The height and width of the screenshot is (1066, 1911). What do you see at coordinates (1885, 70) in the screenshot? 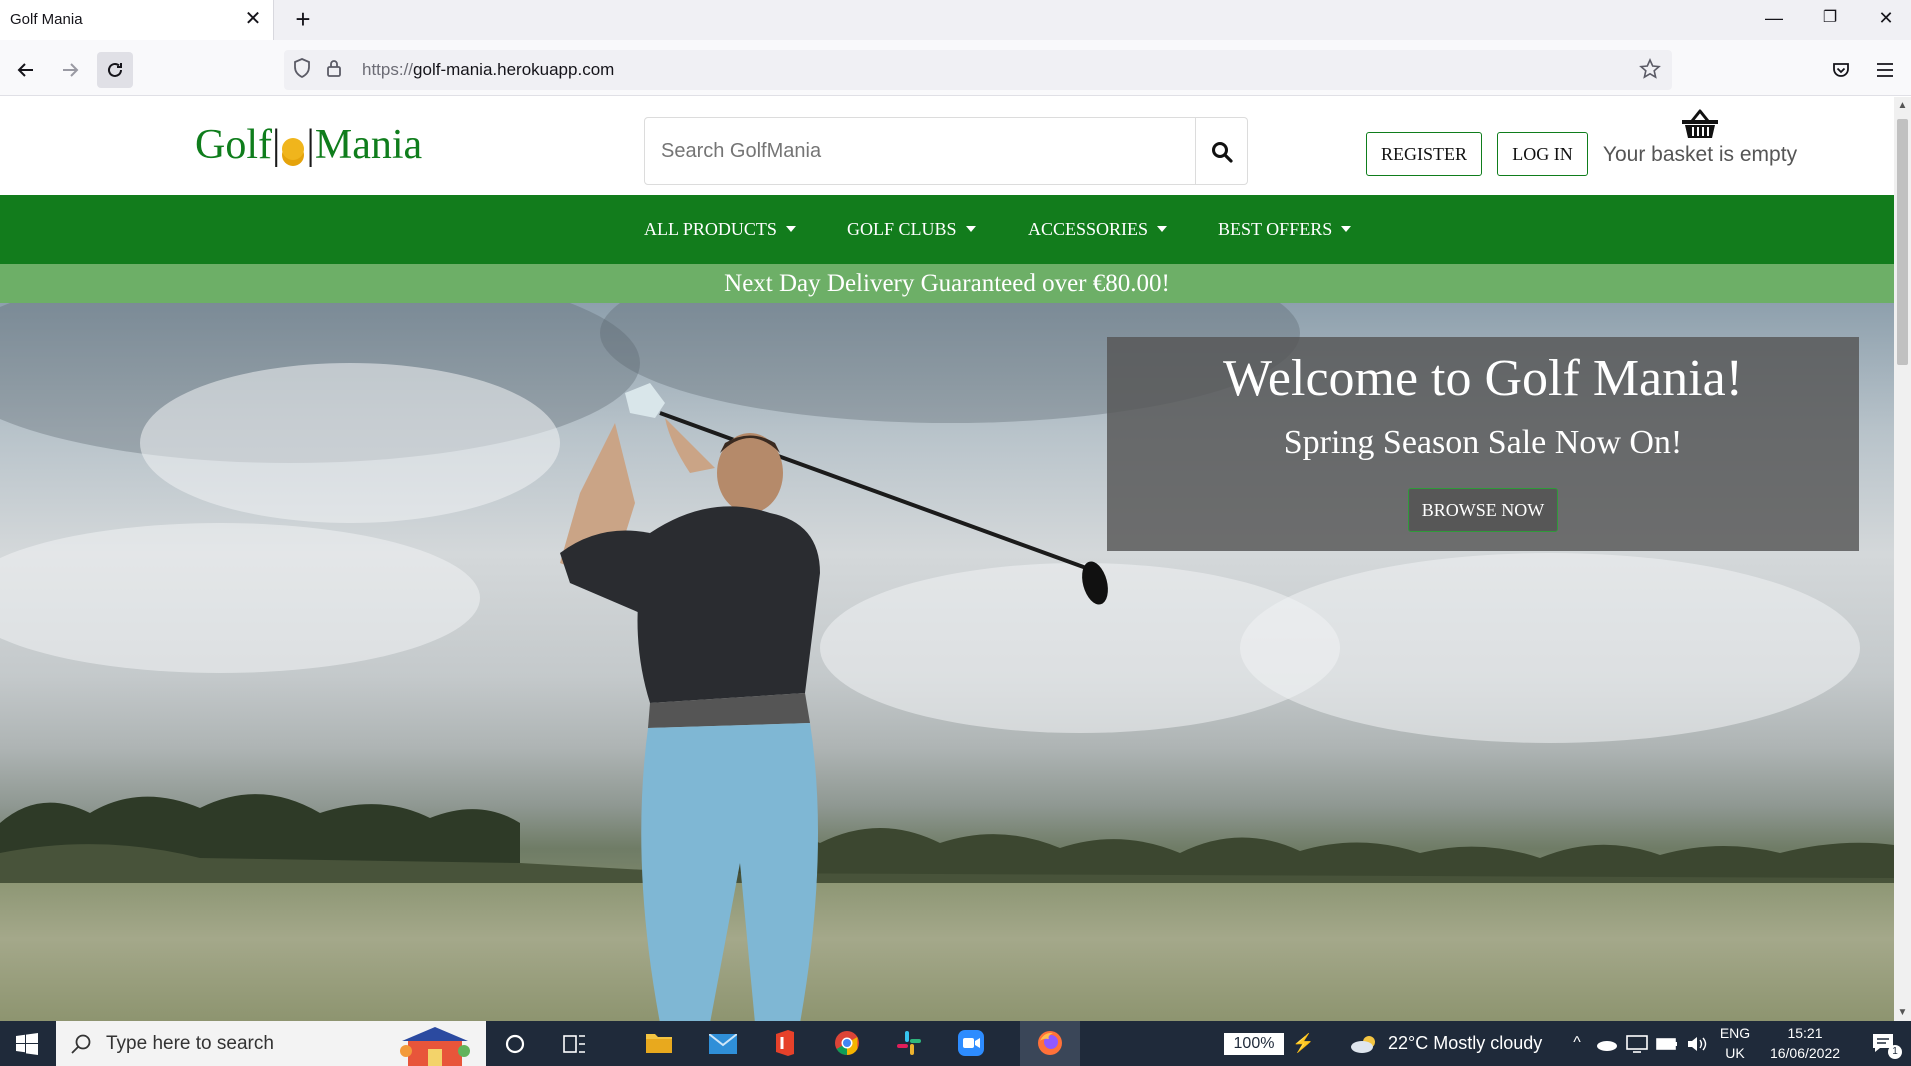
I see `menu-hamburger-icon` at bounding box center [1885, 70].